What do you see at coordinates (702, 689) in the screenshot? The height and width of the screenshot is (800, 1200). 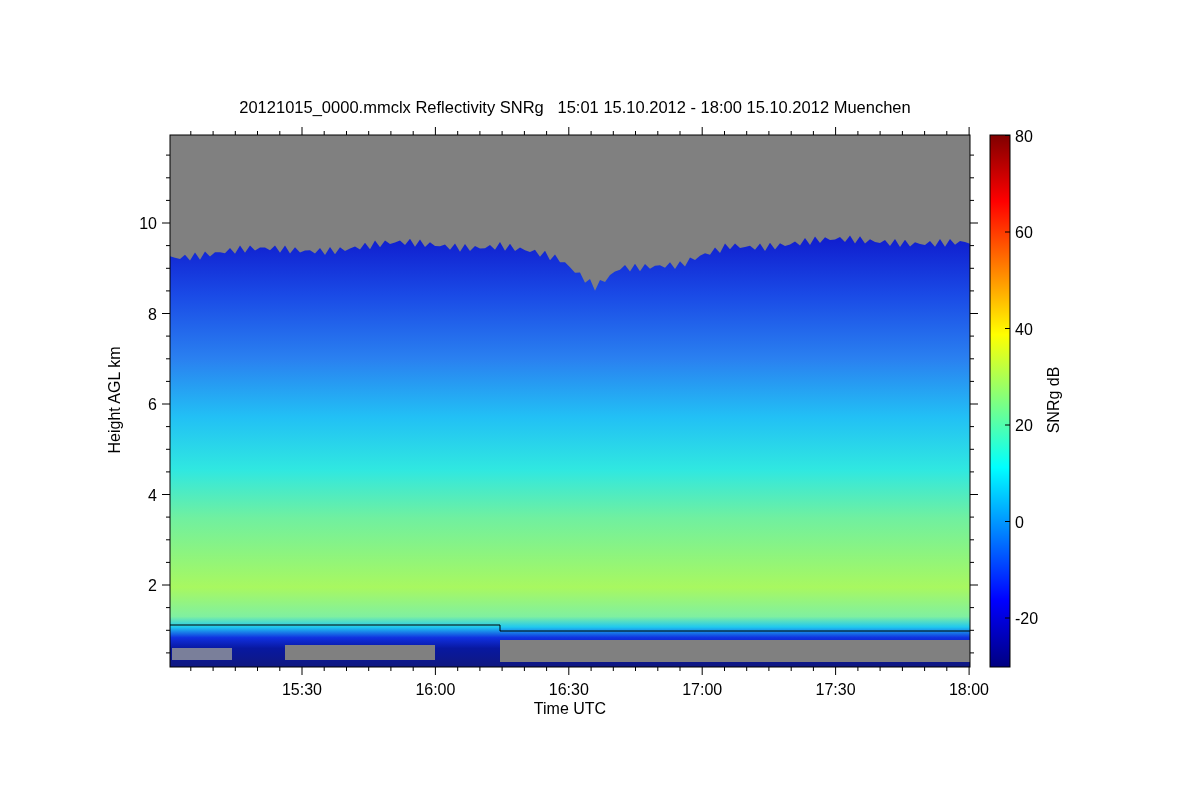 I see `x-tick-label: 17:00` at bounding box center [702, 689].